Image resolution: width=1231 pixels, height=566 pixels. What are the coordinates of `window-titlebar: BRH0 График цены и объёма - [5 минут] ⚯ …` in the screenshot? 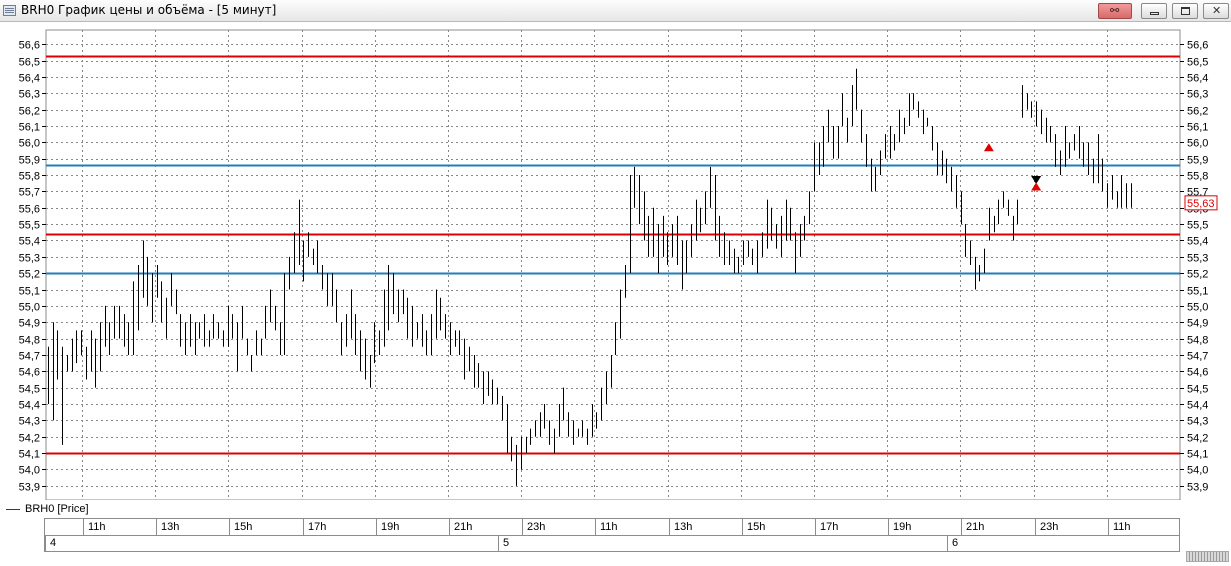 It's located at (615, 11).